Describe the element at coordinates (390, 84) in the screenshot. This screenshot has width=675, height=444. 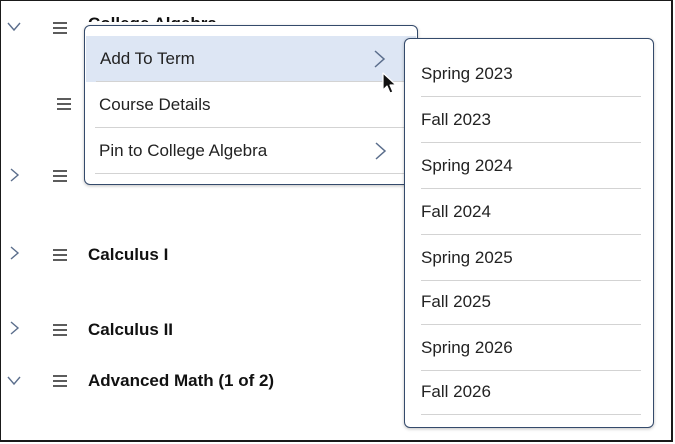
I see `mouse-pointer-icon` at that location.